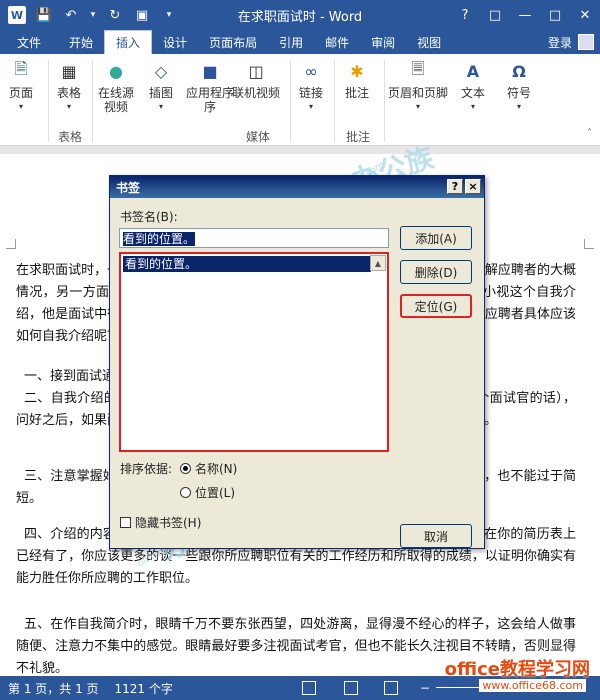 The image size is (600, 700). What do you see at coordinates (337, 42) in the screenshot?
I see `tab-mailings: 邮件` at bounding box center [337, 42].